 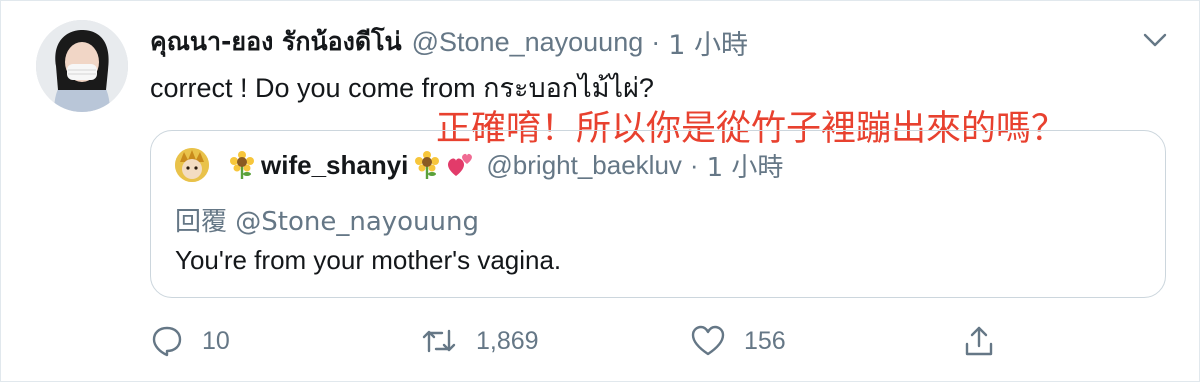 What do you see at coordinates (708, 42) in the screenshot?
I see `timestamp: 1 小時` at bounding box center [708, 42].